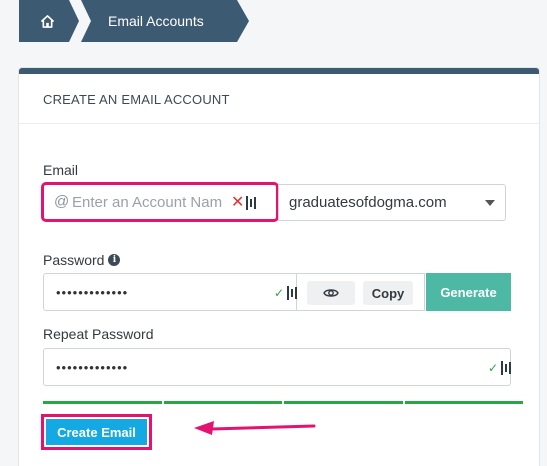  I want to click on panel-title: CREATE AN EMAIL ACCOUNT, so click(136, 99).